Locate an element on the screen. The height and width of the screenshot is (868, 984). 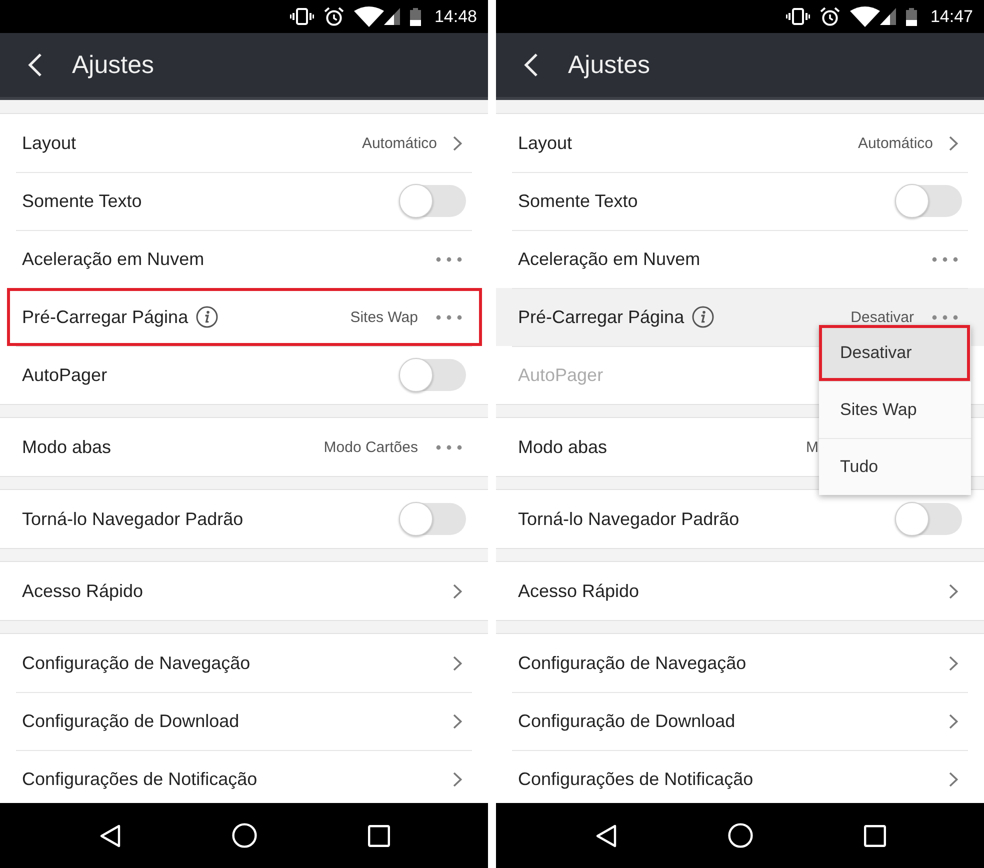
settings-row: AutoPager is located at coordinates (244, 375).